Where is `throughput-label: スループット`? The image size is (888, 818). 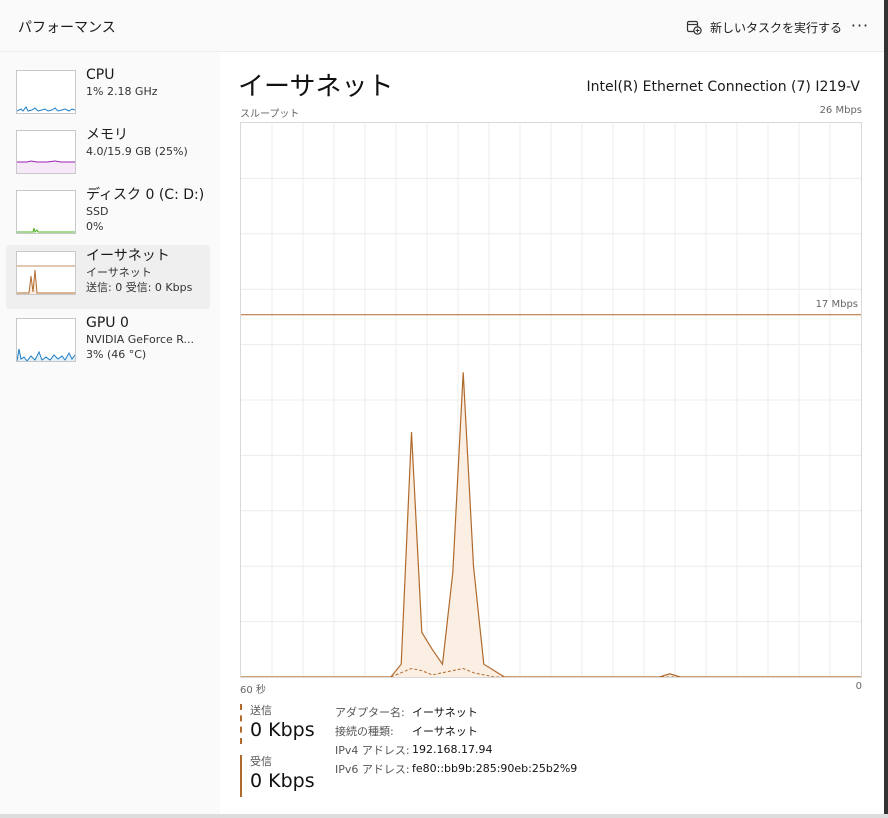
throughput-label: スループット is located at coordinates (270, 114).